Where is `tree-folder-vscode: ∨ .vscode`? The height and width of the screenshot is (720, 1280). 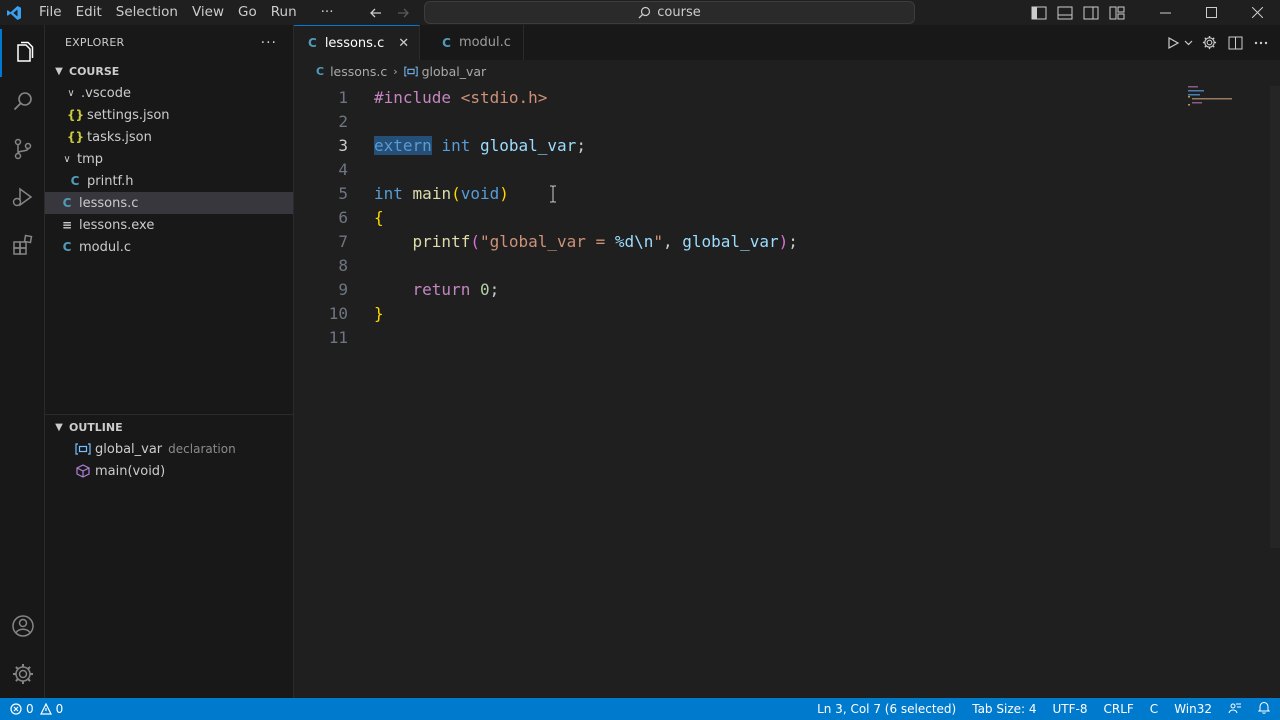 tree-folder-vscode: ∨ .vscode is located at coordinates (169, 93).